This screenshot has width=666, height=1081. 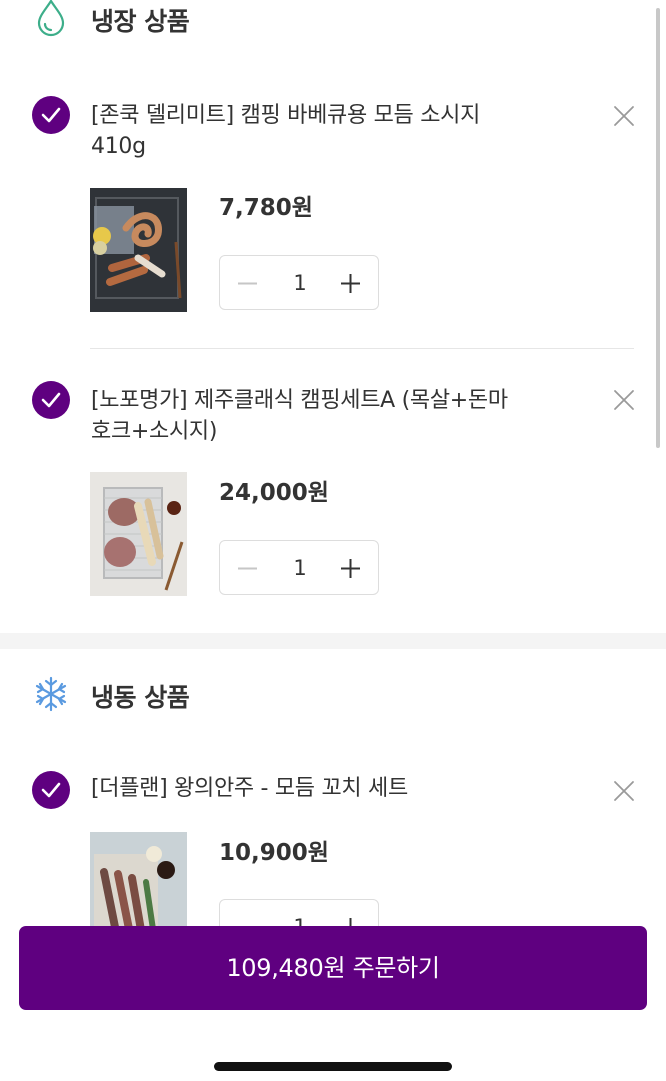 What do you see at coordinates (658, 228) in the screenshot?
I see `scrollbar` at bounding box center [658, 228].